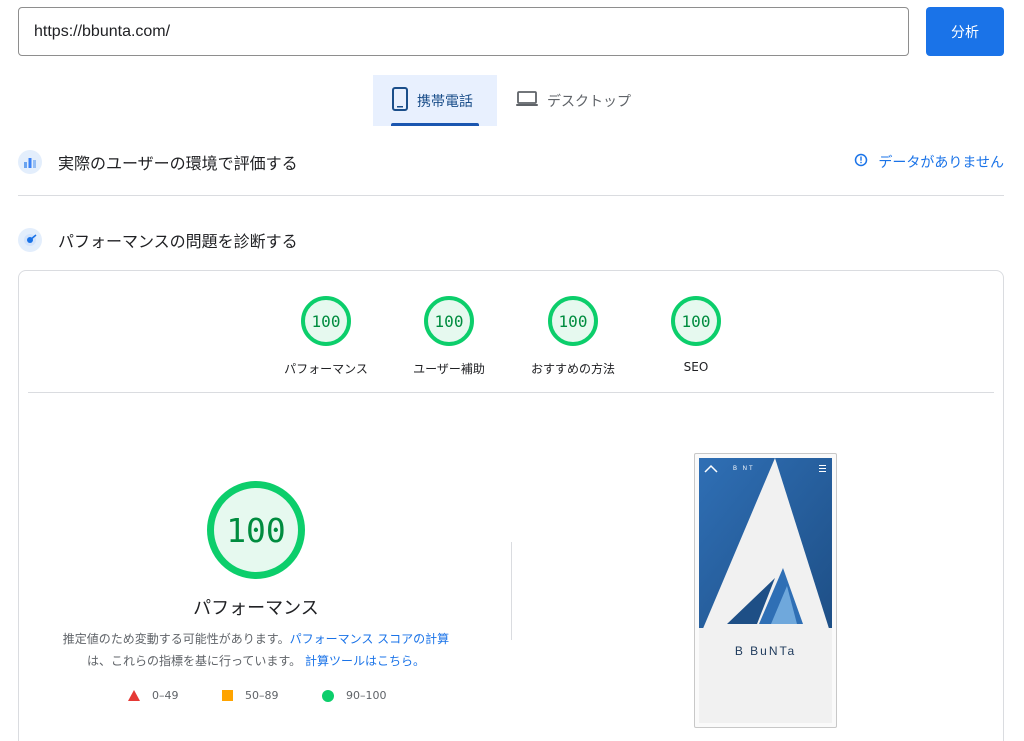 Image resolution: width=1024 pixels, height=741 pixels. Describe the element at coordinates (445, 101) in the screenshot. I see `tab-mobile-label: 携帯電話` at that location.